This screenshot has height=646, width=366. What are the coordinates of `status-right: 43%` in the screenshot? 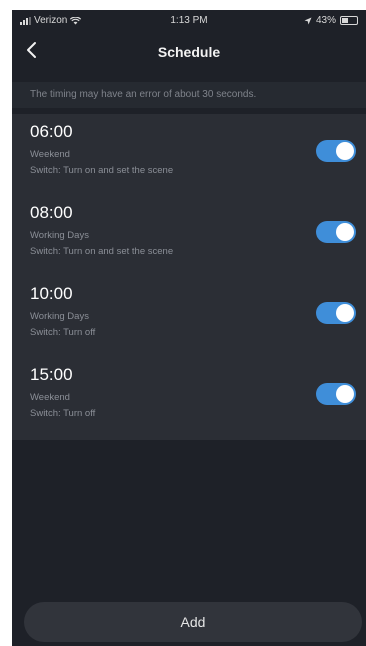 It's located at (331, 20).